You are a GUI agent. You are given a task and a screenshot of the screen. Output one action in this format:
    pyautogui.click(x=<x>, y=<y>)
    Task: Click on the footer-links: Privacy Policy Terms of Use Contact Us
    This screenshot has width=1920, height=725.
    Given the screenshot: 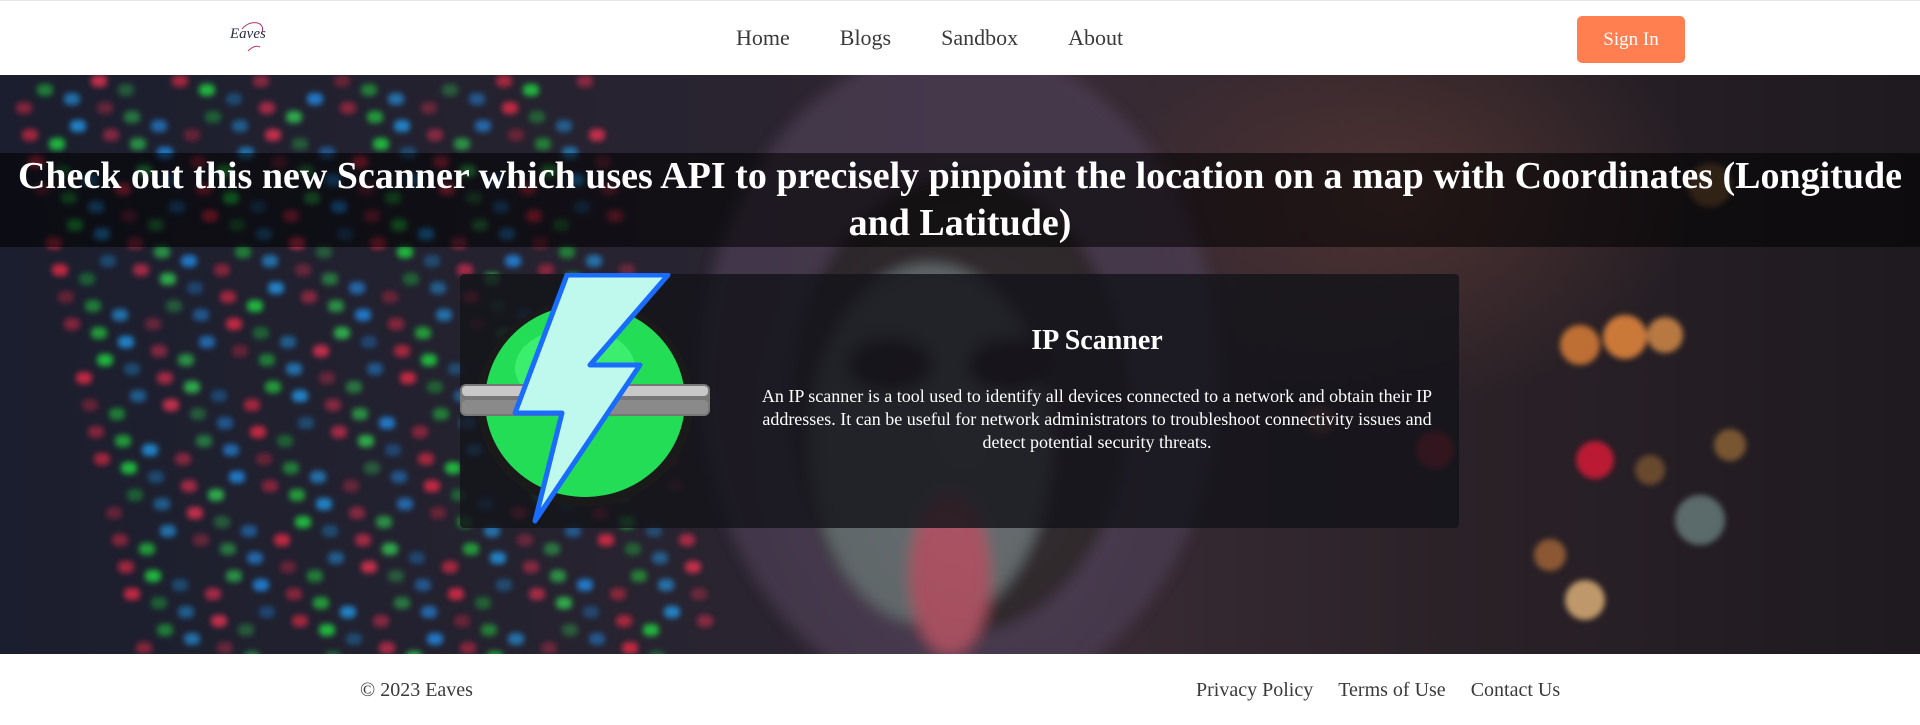 What is the action you would take?
    pyautogui.click(x=1378, y=690)
    